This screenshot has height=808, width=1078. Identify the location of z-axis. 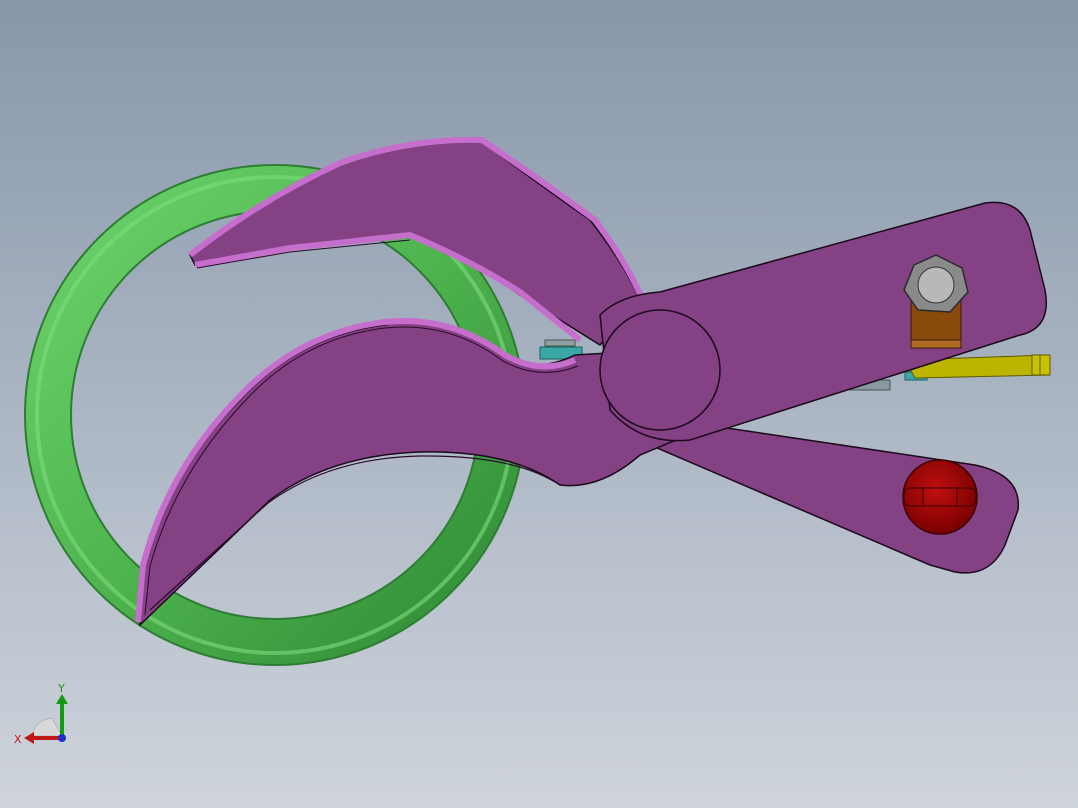
(62, 738).